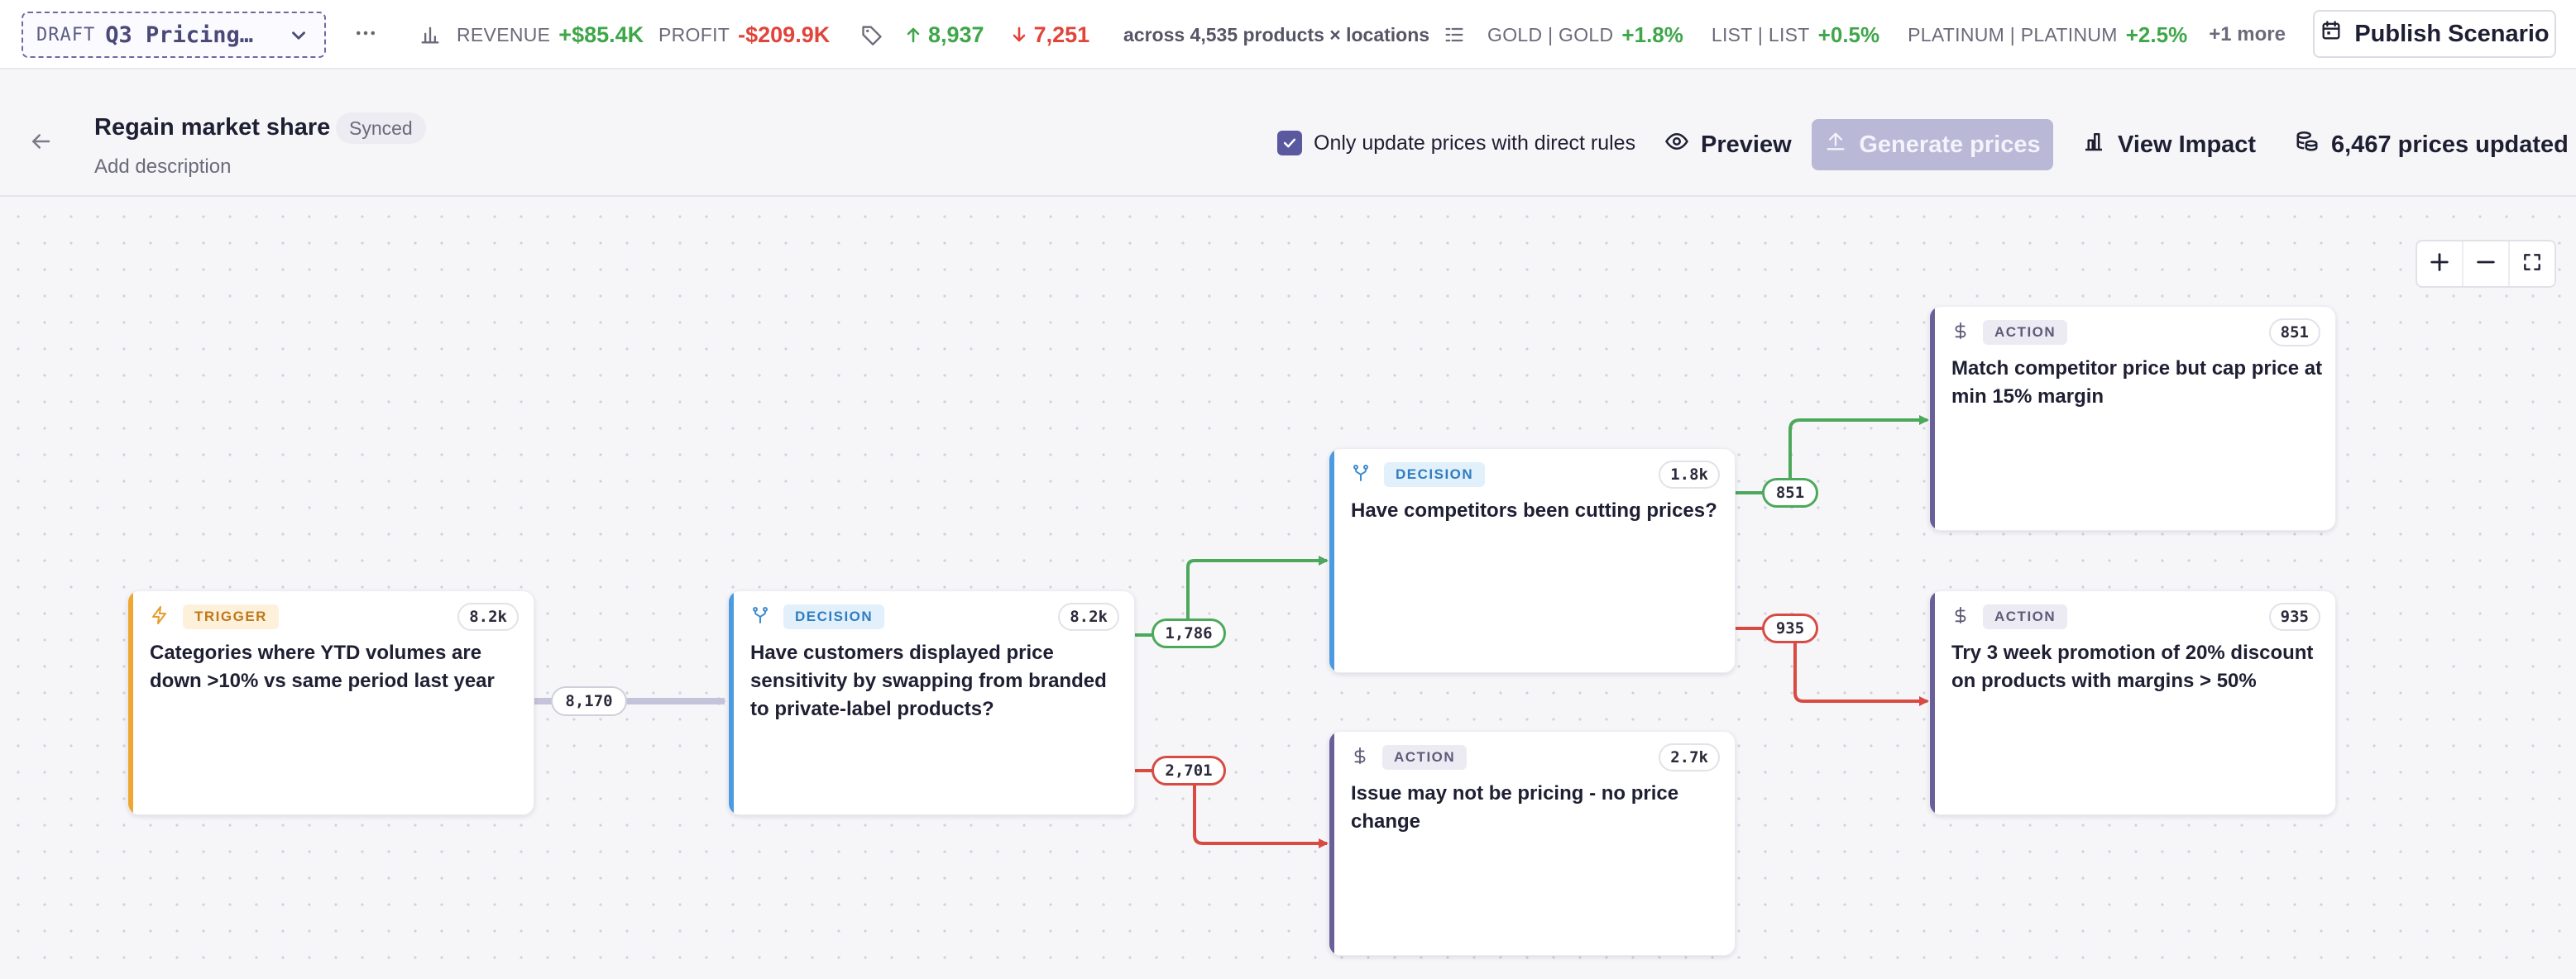 Image resolution: width=2576 pixels, height=979 pixels. I want to click on lightning-icon, so click(160, 617).